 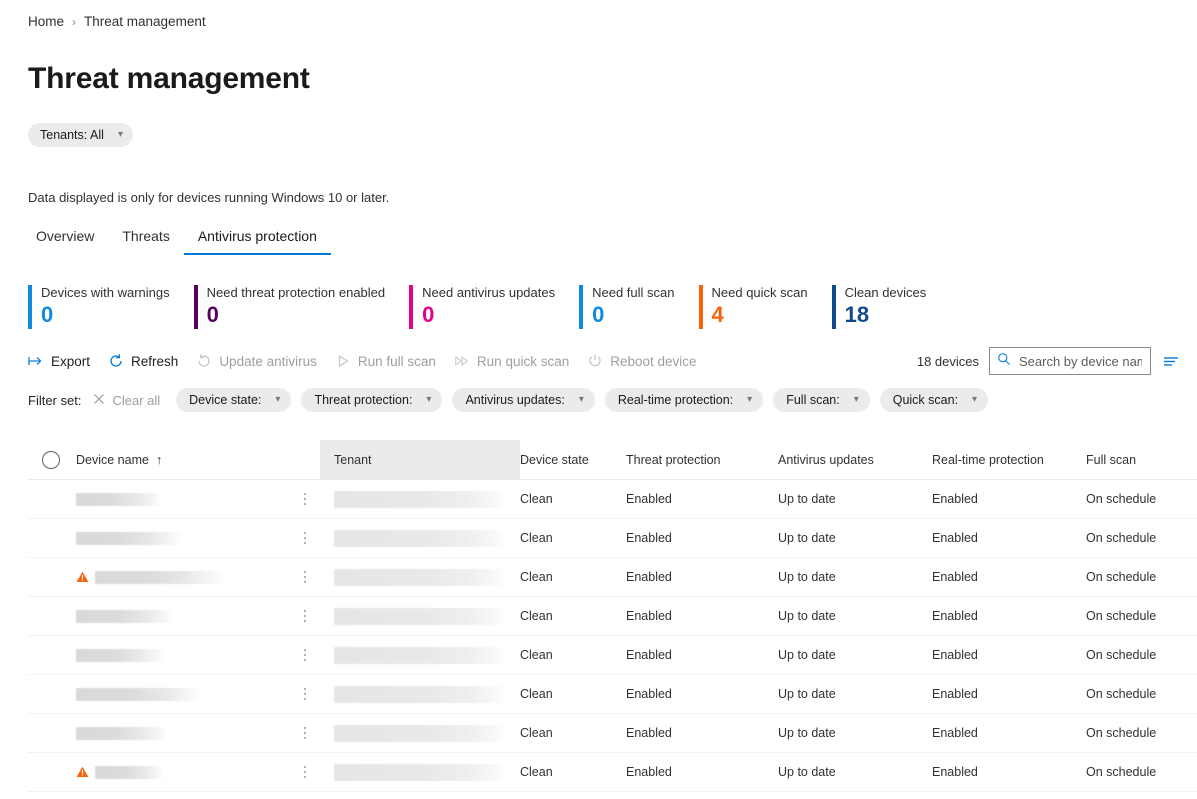 What do you see at coordinates (99, 307) in the screenshot?
I see `kpi-card-devices-with-warnings: Devices with warnings 0` at bounding box center [99, 307].